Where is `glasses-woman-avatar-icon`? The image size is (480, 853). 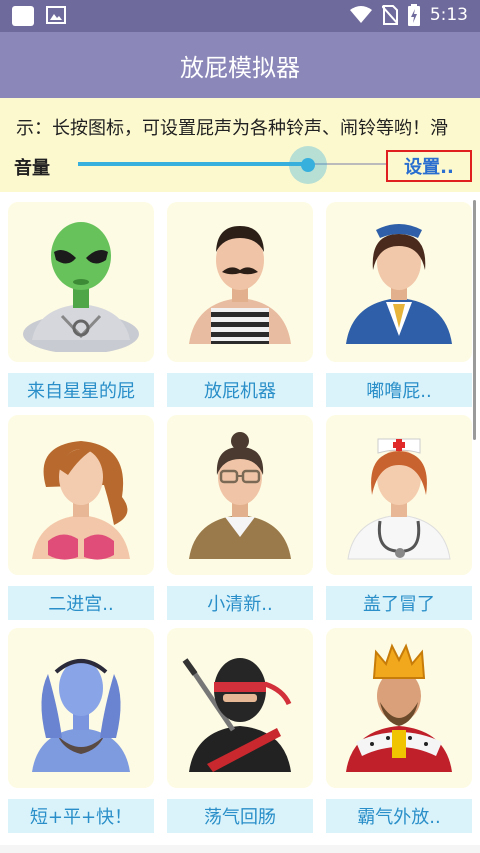 glasses-woman-avatar-icon is located at coordinates (240, 495).